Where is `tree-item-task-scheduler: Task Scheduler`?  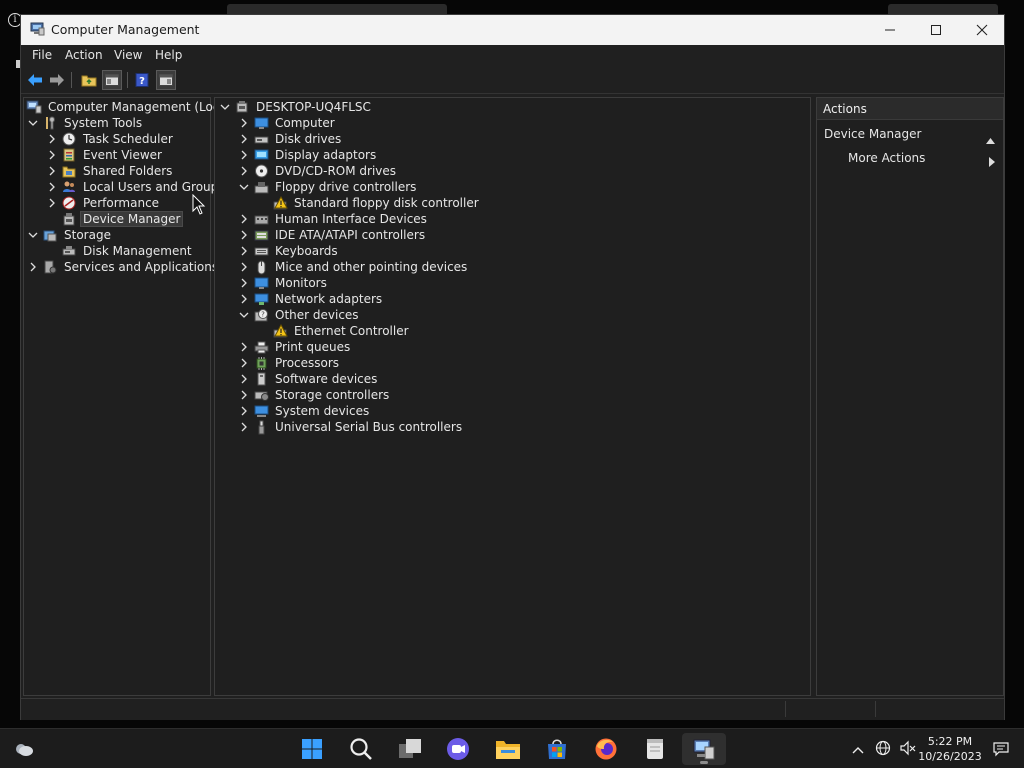
tree-item-task-scheduler: Task Scheduler is located at coordinates (110, 139).